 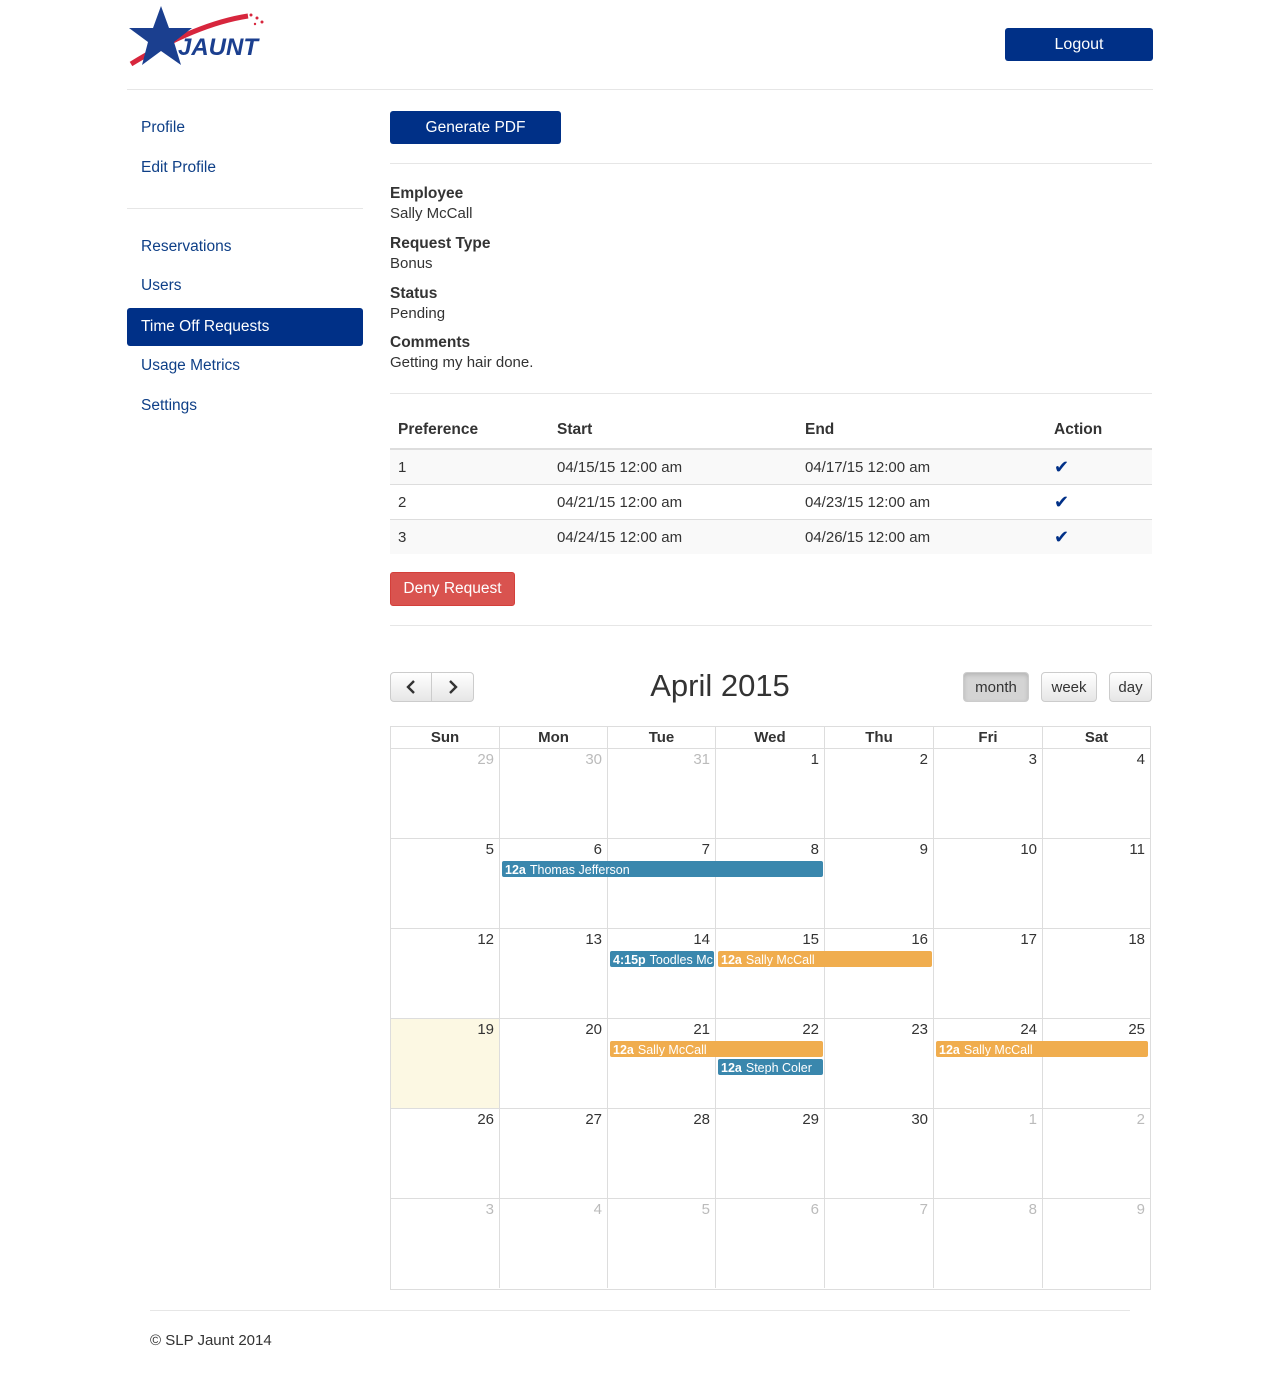 What do you see at coordinates (988, 973) in the screenshot?
I see `calendar-day-cell: 17` at bounding box center [988, 973].